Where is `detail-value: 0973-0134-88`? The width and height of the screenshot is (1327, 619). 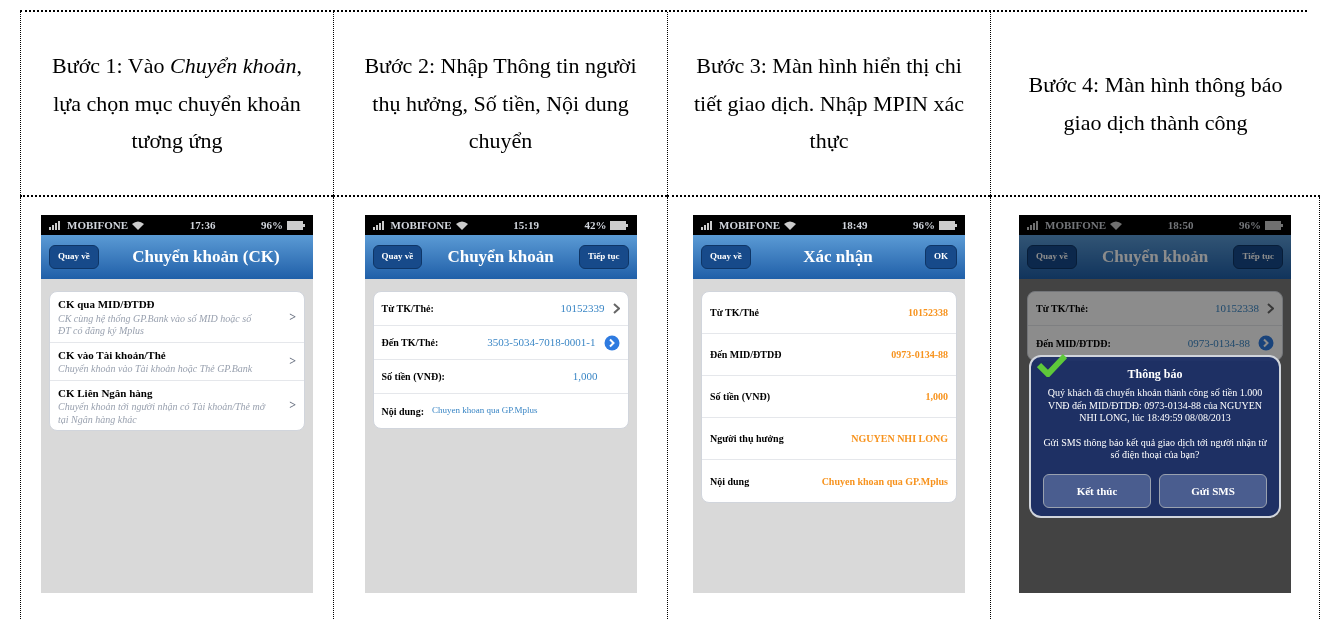
detail-value: 0973-0134-88 is located at coordinates (919, 355).